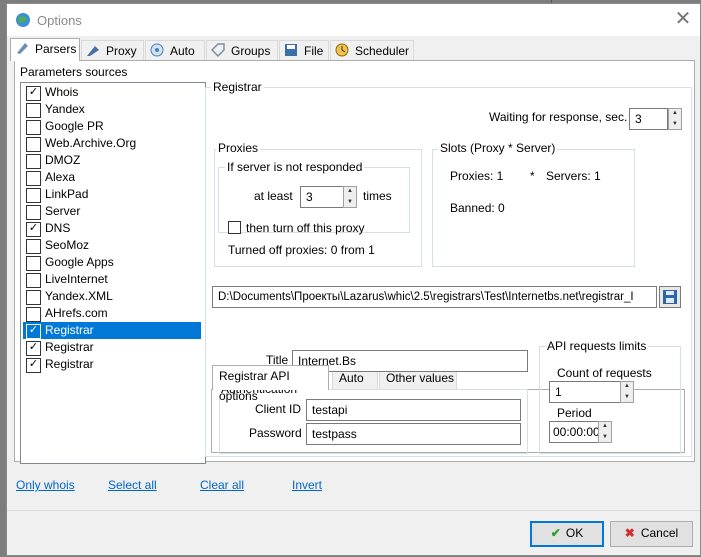 The width and height of the screenshot is (701, 557). I want to click on list-item: Alexa, so click(112, 177).